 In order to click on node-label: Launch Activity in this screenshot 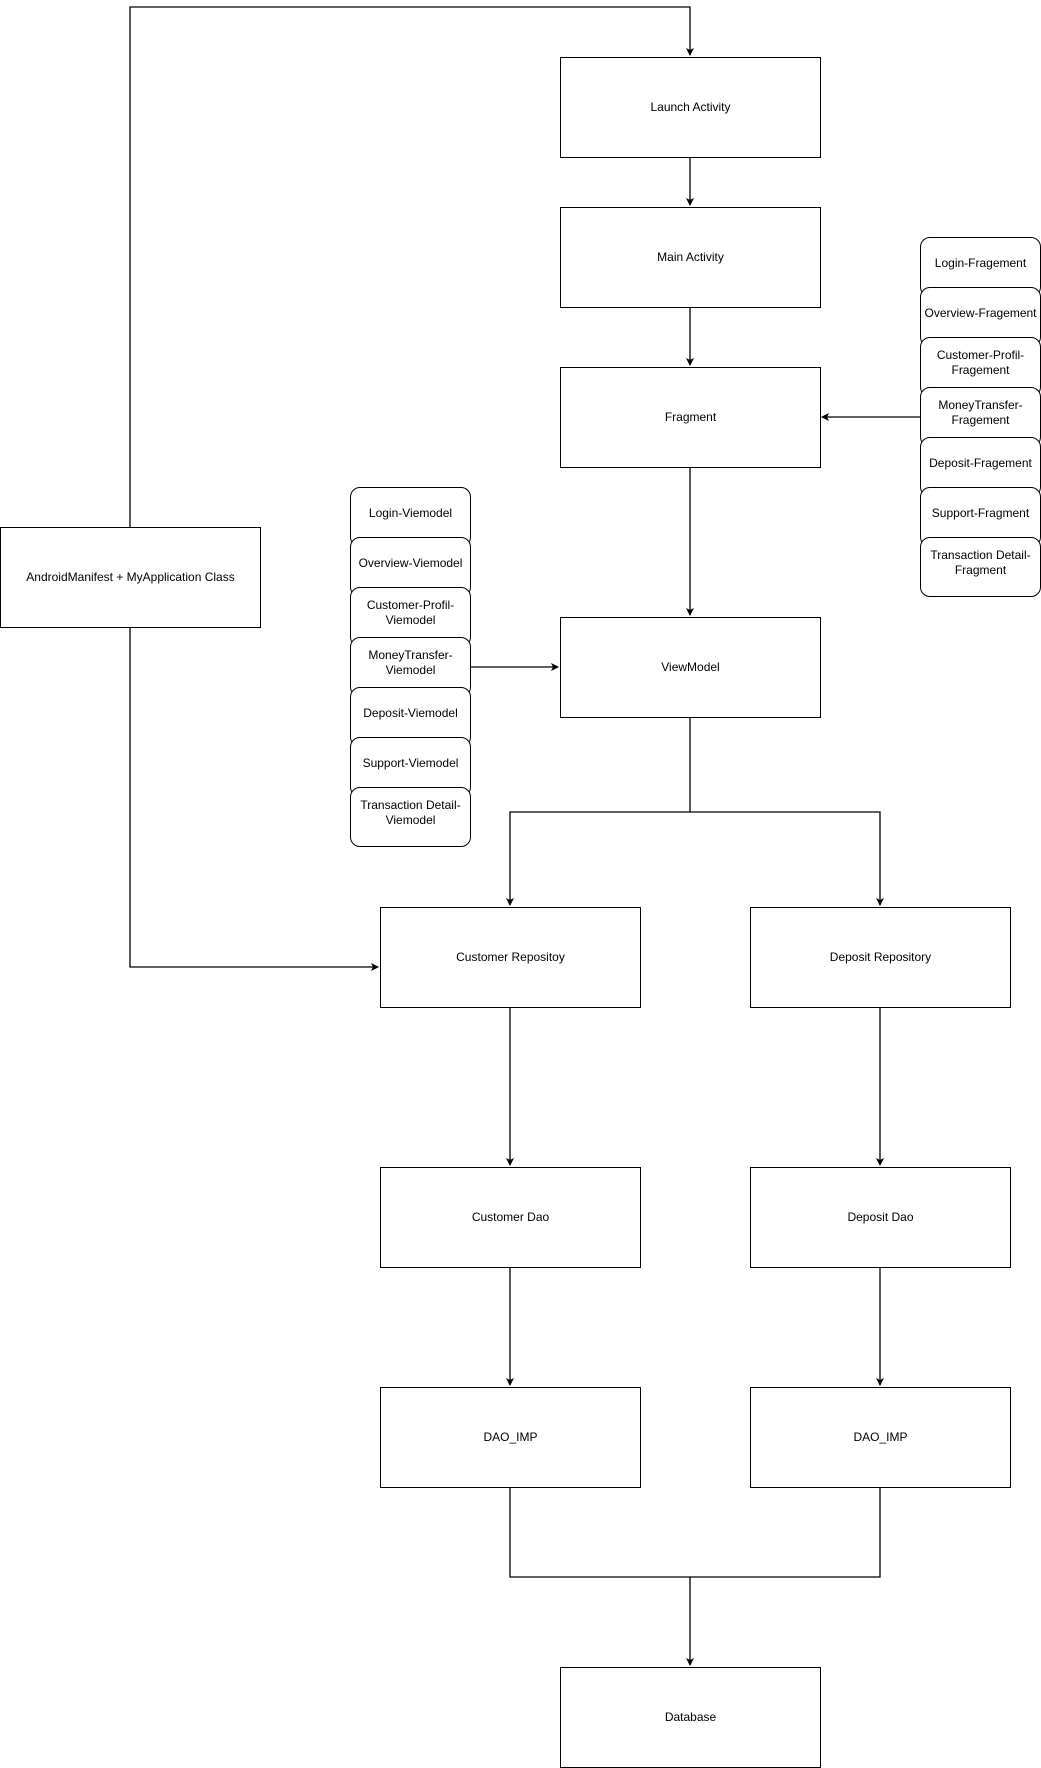, I will do `click(690, 107)`.